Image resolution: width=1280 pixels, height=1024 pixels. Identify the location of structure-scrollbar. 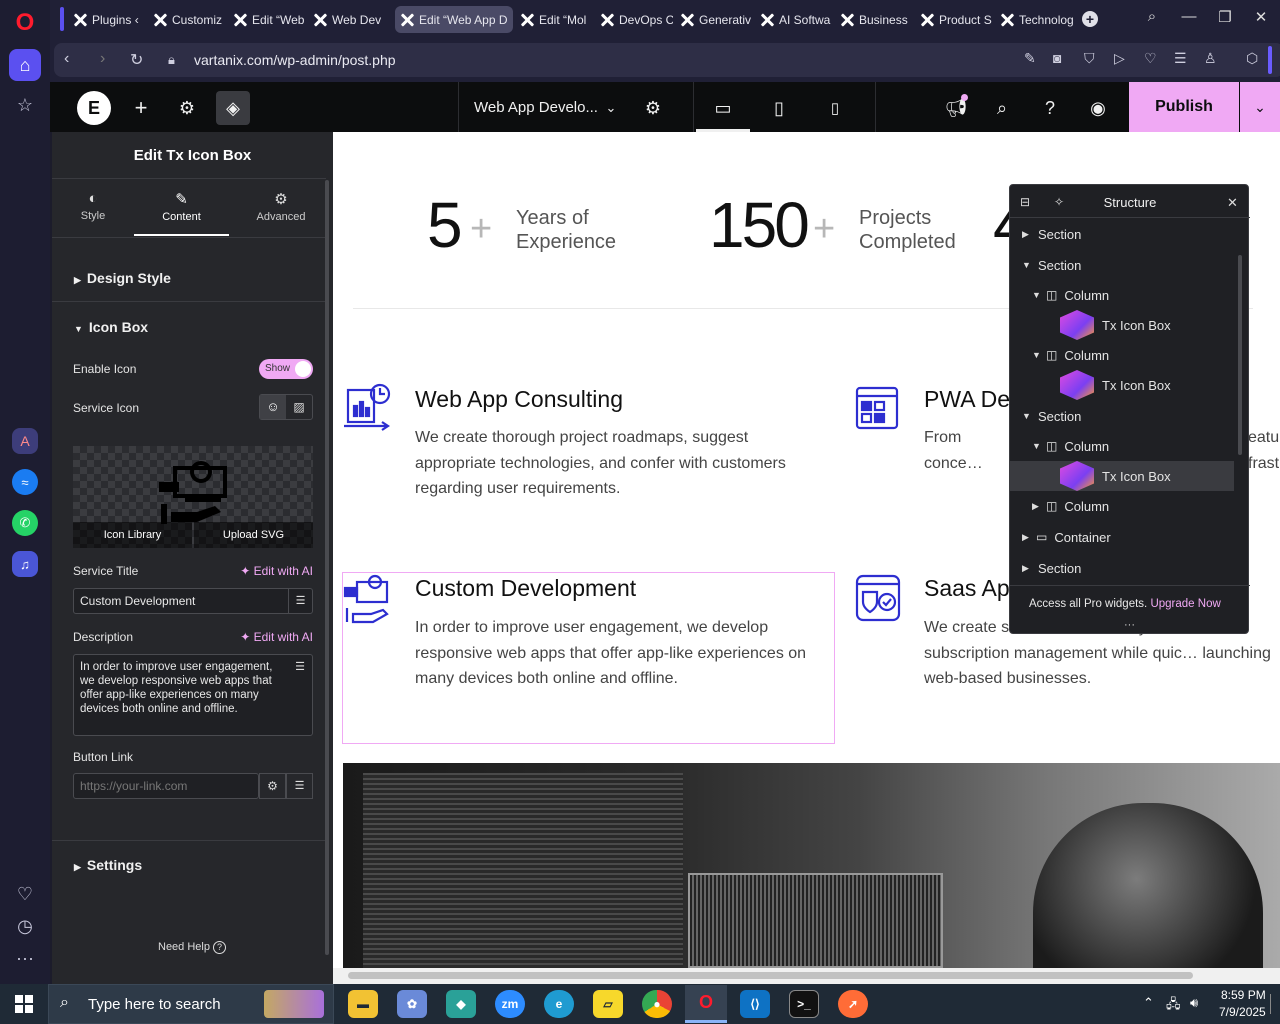
(1240, 355).